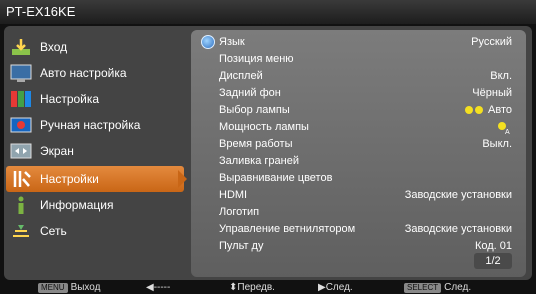  I want to click on screen-icon, so click(21, 151).